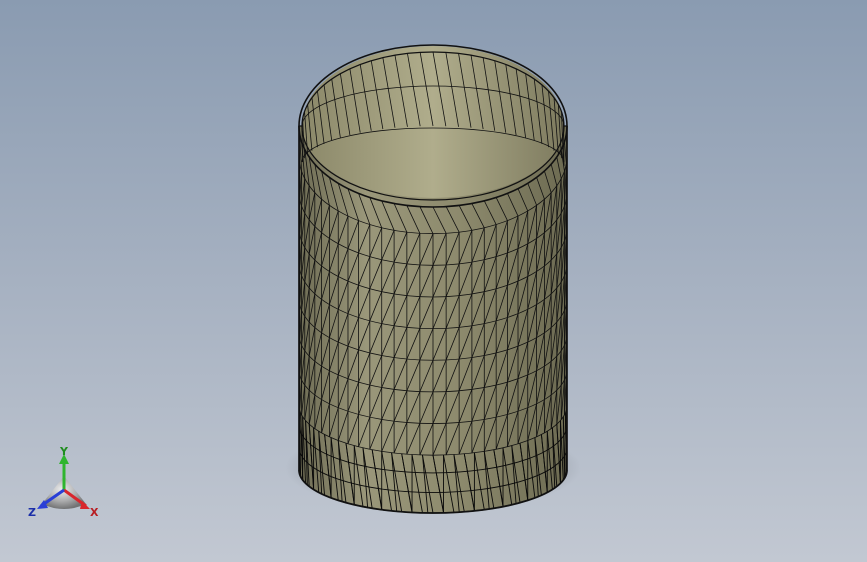 The image size is (867, 562). Describe the element at coordinates (64, 484) in the screenshot. I see `reference-triad: Y X Z` at that location.